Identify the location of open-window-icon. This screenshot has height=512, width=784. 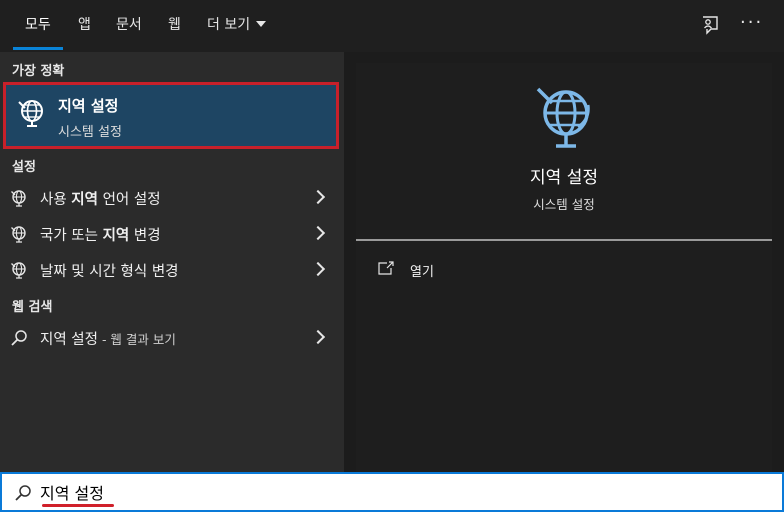
(386, 268).